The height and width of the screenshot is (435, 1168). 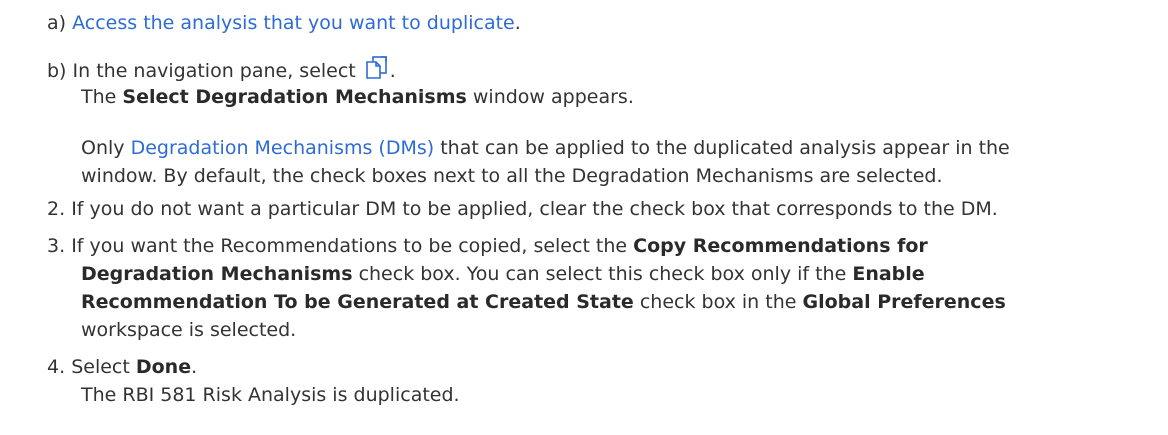 I want to click on substep-marker: b), so click(x=57, y=71).